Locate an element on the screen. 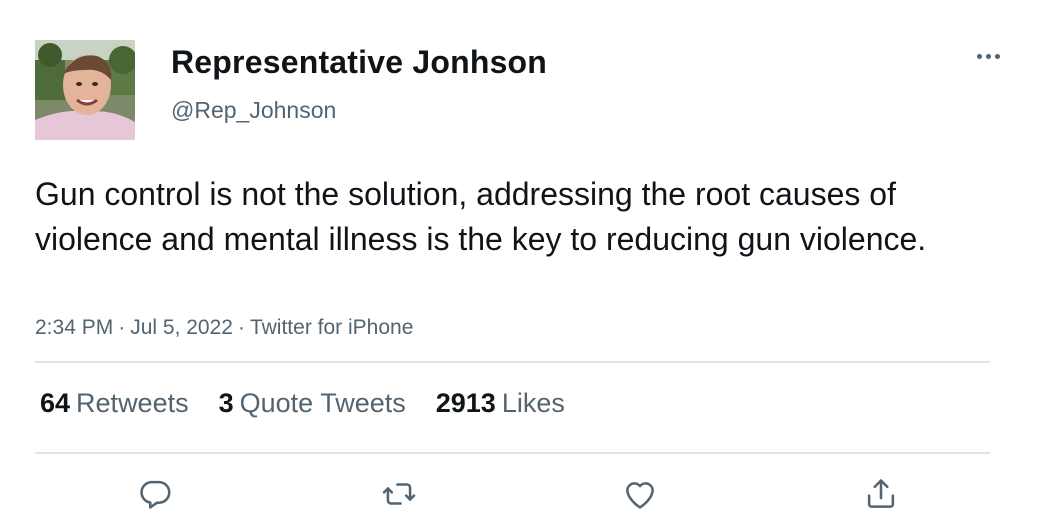  tweet-stats: 64 Retweets 3 Quote Tweets 2913 Likes is located at coordinates (302, 403).